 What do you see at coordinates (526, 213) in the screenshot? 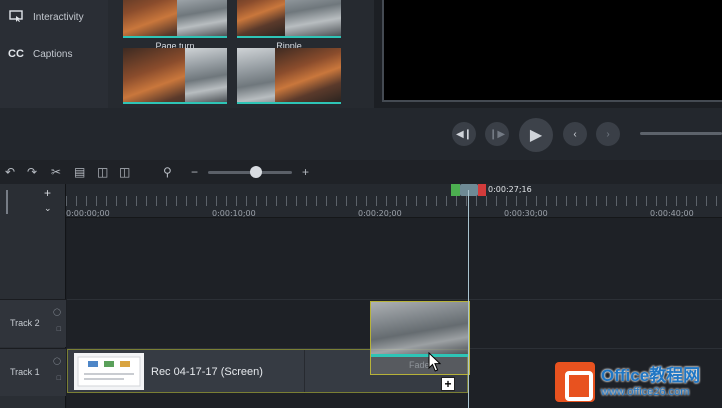
I see `ruler-label: 0:00:30;00` at bounding box center [526, 213].